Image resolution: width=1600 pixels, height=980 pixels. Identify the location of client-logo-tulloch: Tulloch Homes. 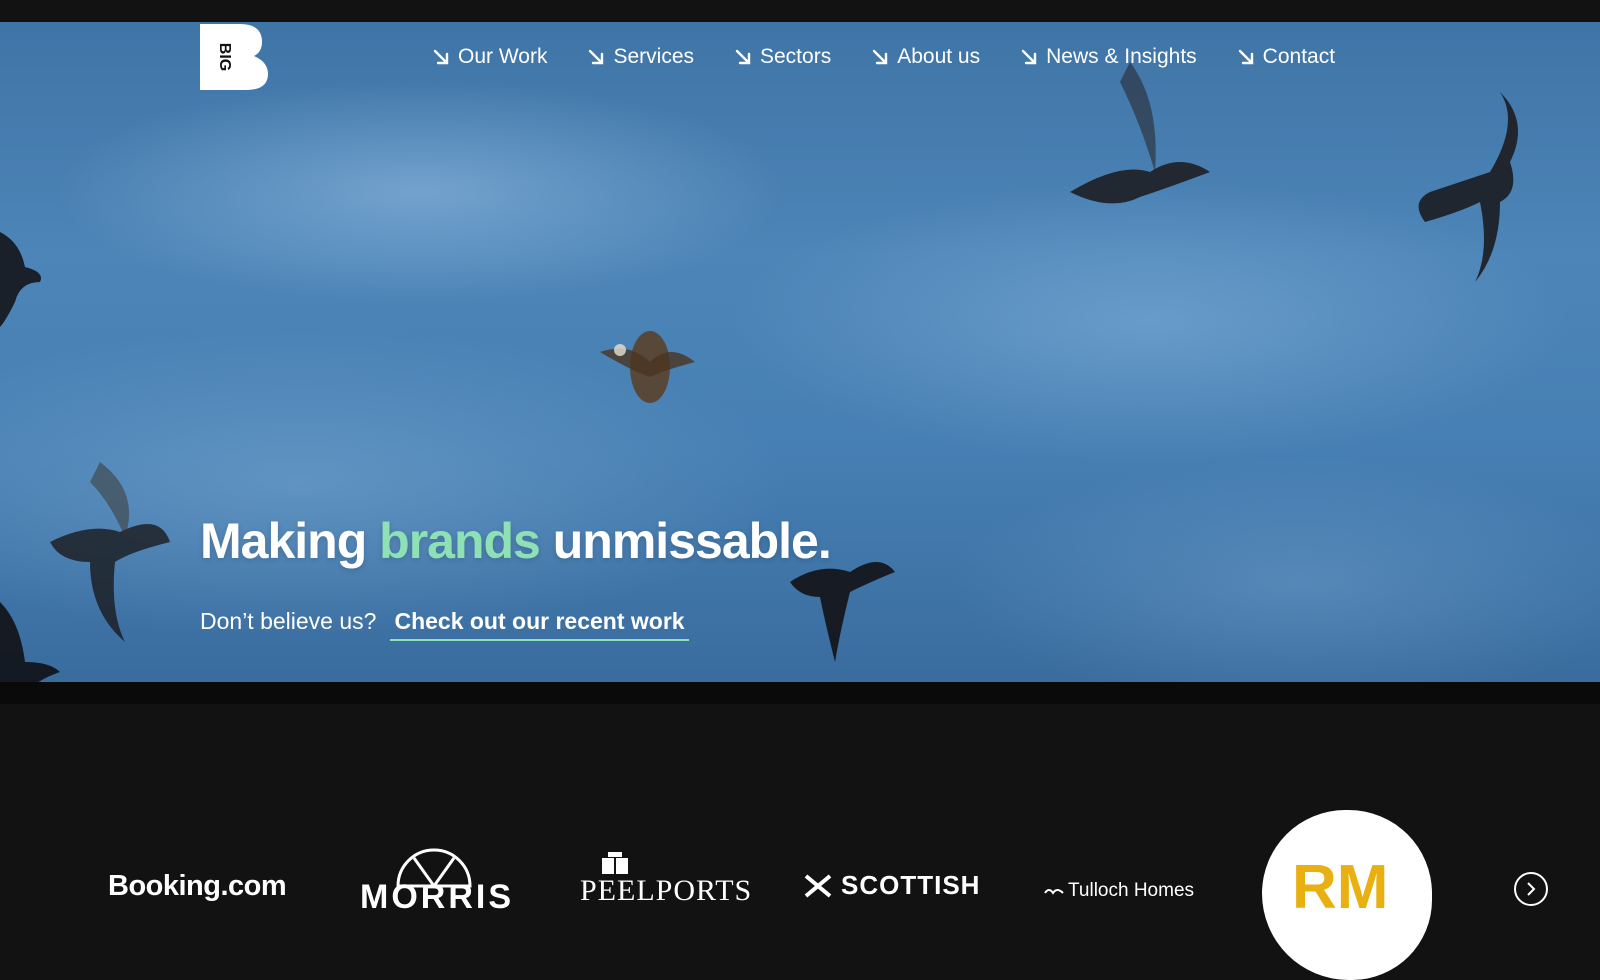
(1119, 891).